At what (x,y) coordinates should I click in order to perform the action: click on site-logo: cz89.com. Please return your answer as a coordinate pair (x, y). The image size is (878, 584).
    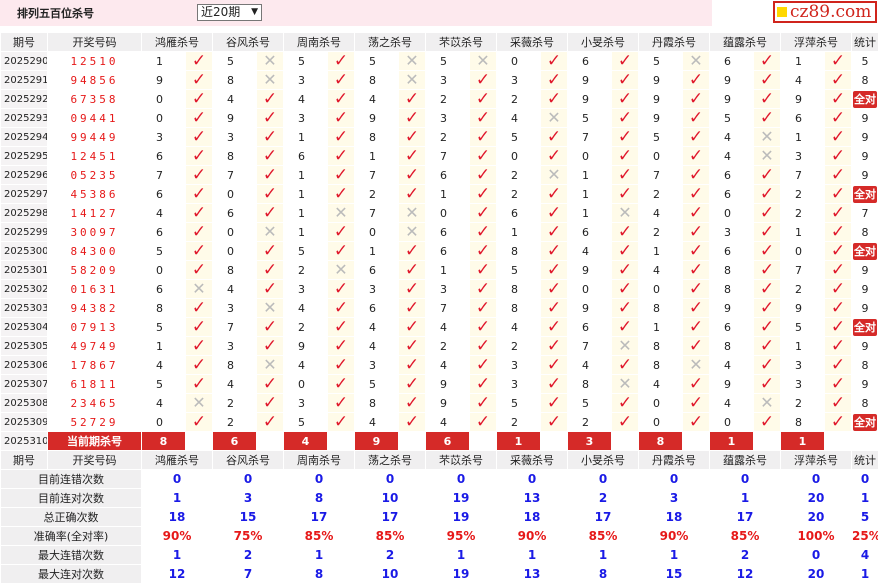
    Looking at the image, I should click on (825, 12).